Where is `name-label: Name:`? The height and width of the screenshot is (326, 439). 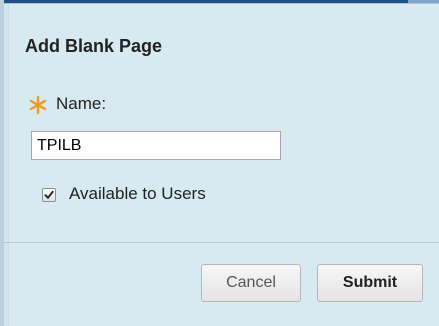 name-label: Name: is located at coordinates (81, 103).